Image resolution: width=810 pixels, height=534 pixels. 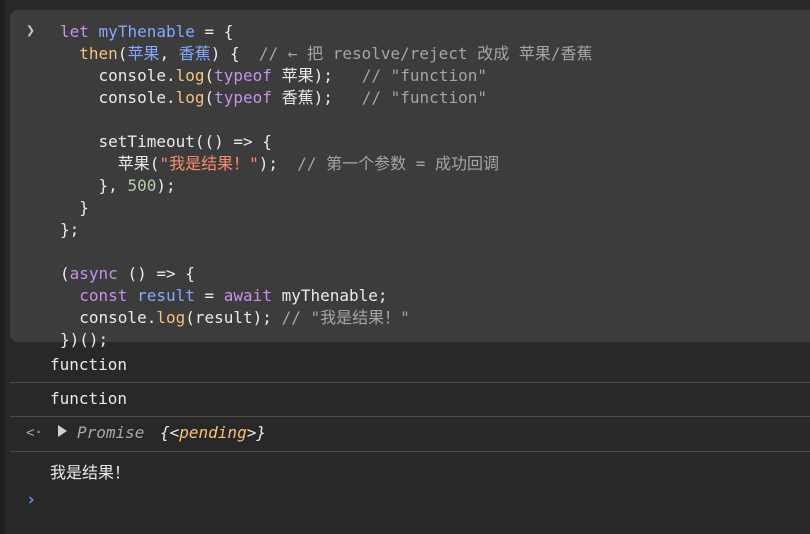 What do you see at coordinates (345, 317) in the screenshot?
I see `code-token: // "我是结果！"` at bounding box center [345, 317].